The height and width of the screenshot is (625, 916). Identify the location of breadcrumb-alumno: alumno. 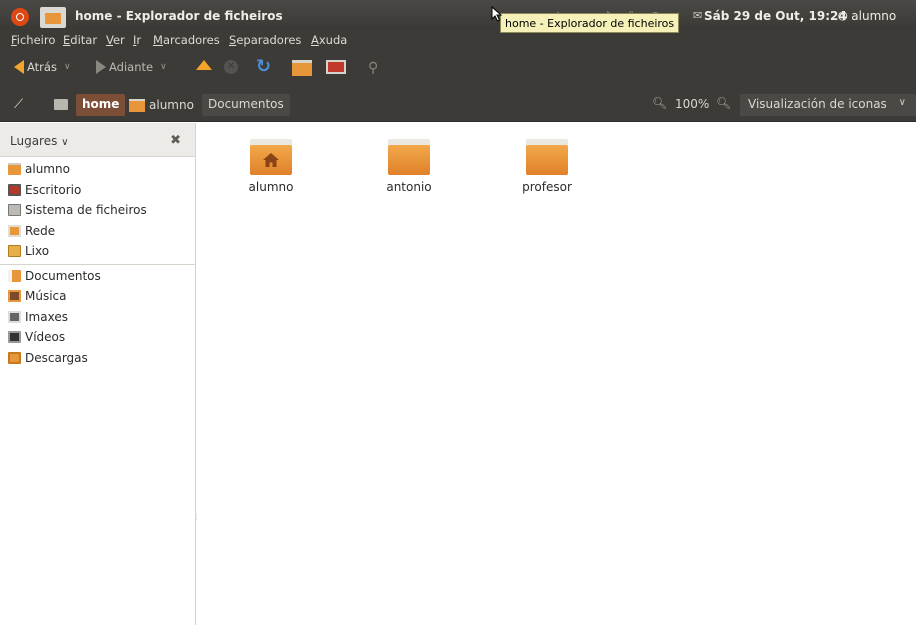
(161, 105).